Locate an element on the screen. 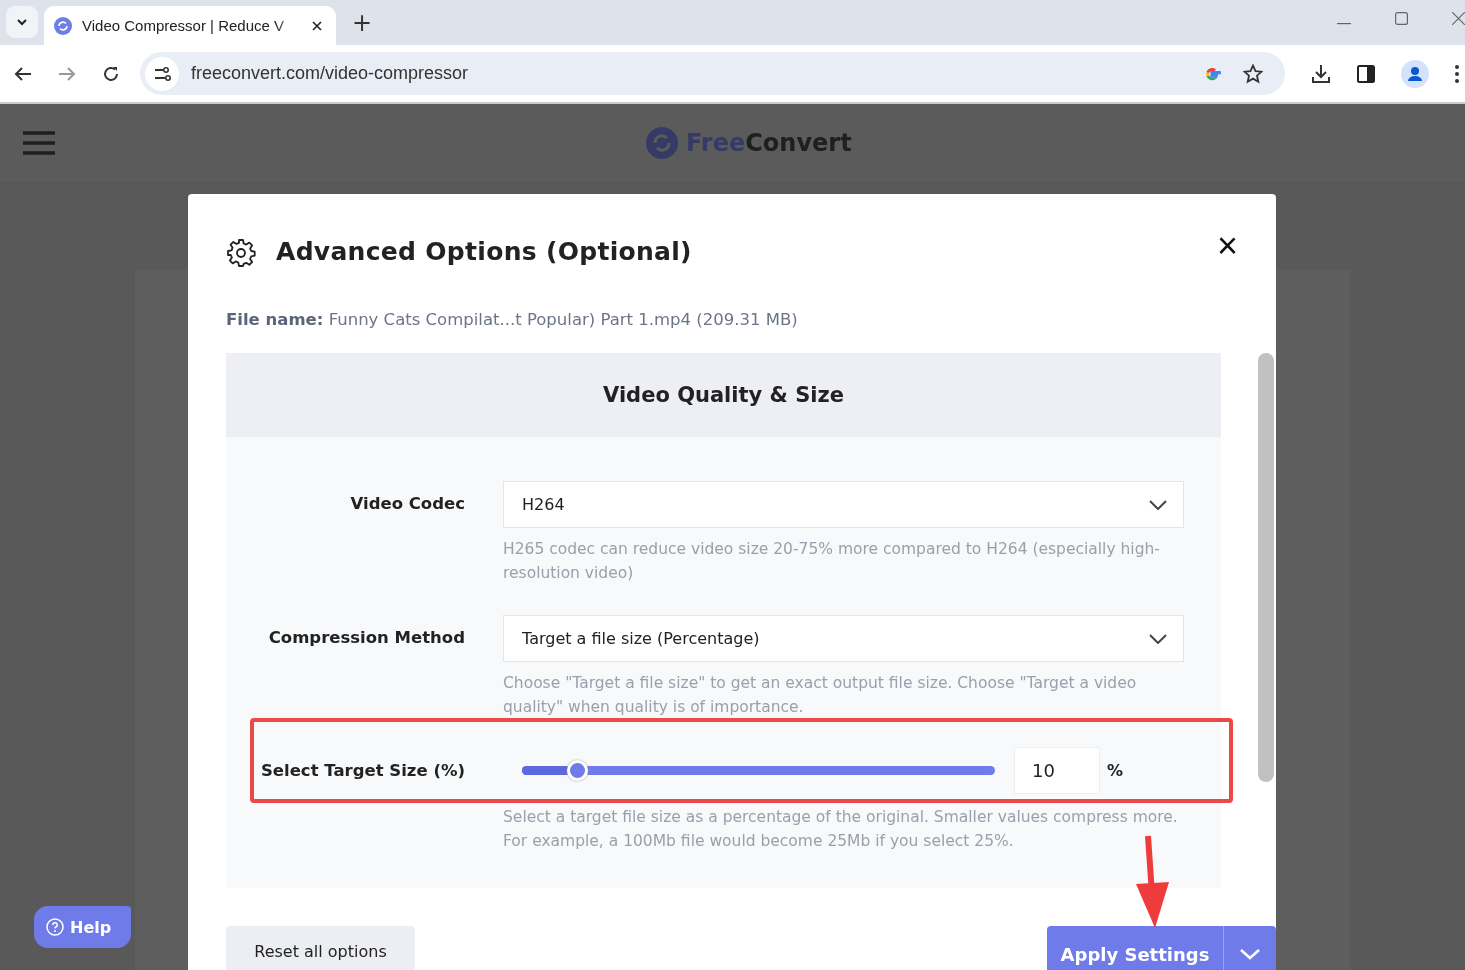  caret-icon is located at coordinates (22, 22).